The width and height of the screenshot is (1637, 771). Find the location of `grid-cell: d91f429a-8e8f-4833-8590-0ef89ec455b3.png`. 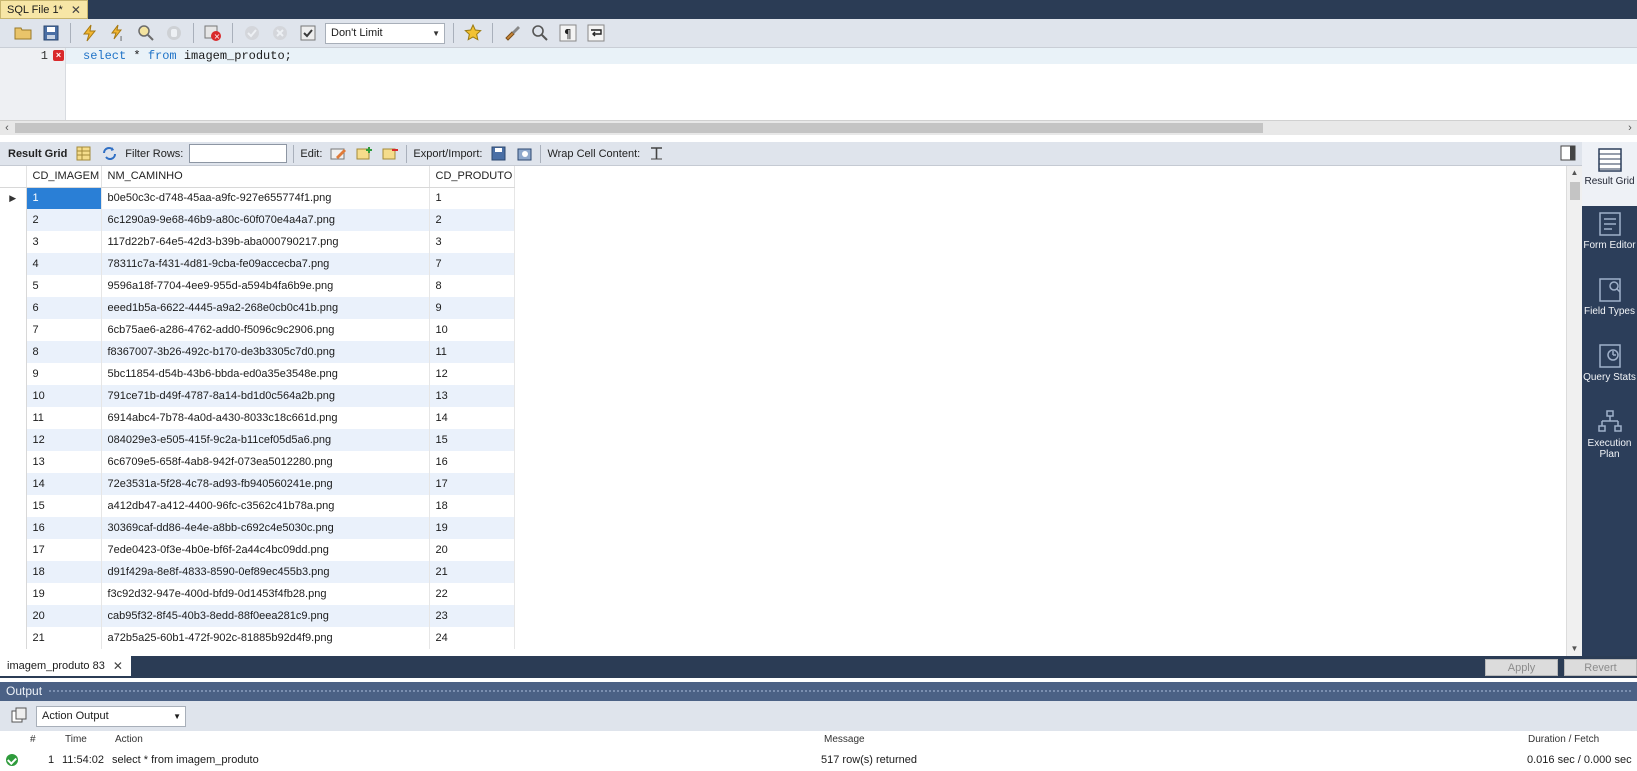

grid-cell: d91f429a-8e8f-4833-8590-0ef89ec455b3.png is located at coordinates (265, 572).